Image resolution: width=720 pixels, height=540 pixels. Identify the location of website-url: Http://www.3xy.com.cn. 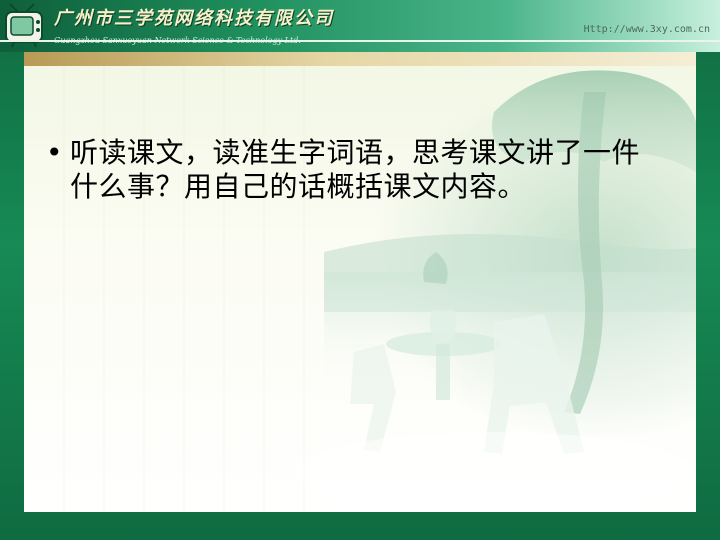
(646, 29).